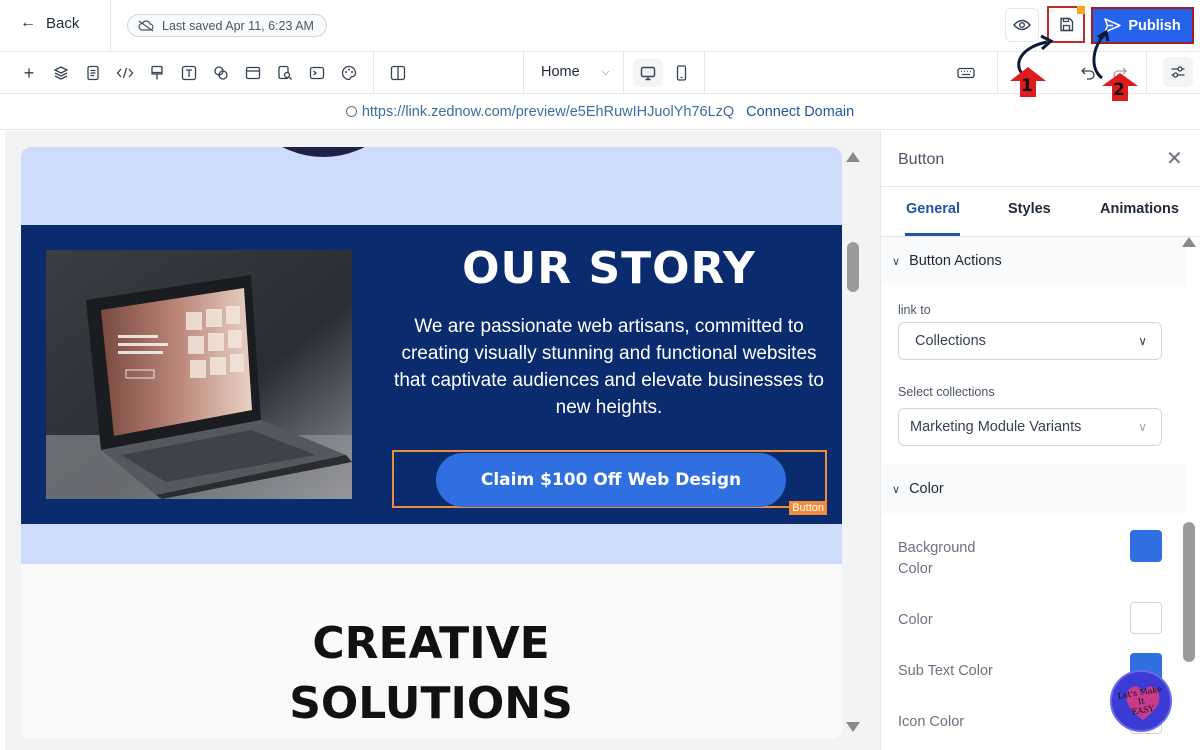 The height and width of the screenshot is (750, 1200). Describe the element at coordinates (1146, 546) in the screenshot. I see `background-color-swatch` at that location.